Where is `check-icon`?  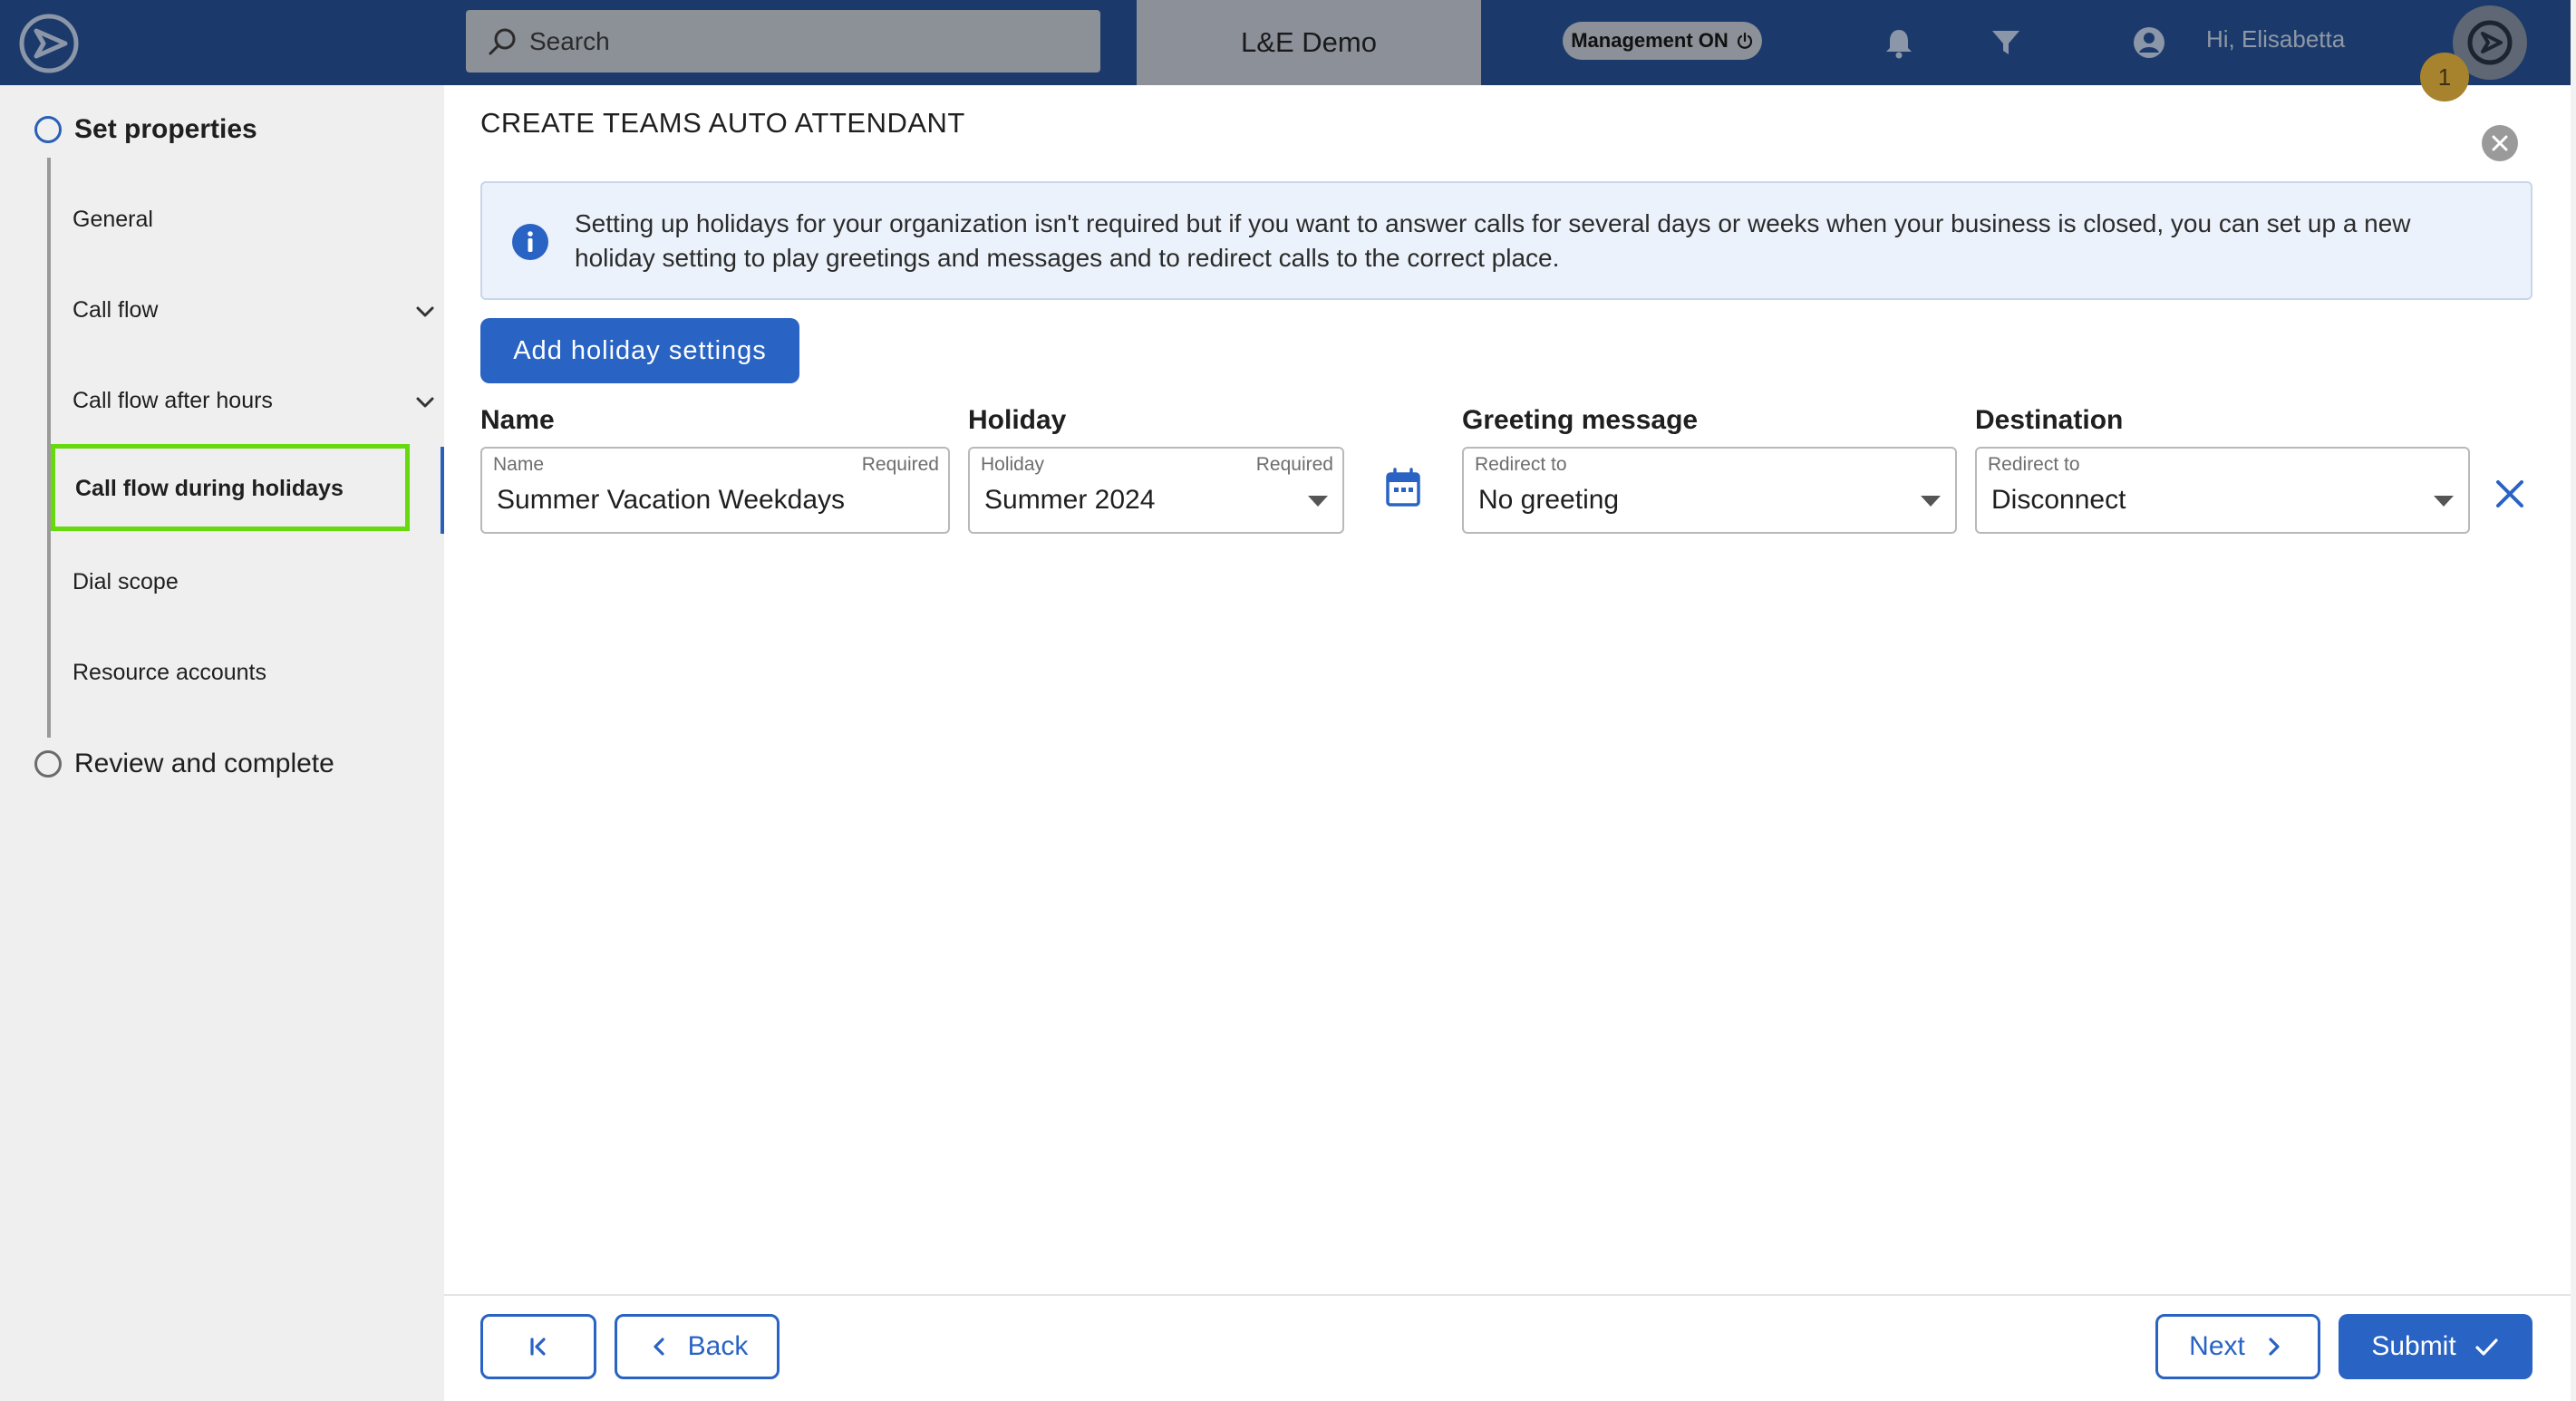
check-icon is located at coordinates (2486, 1347).